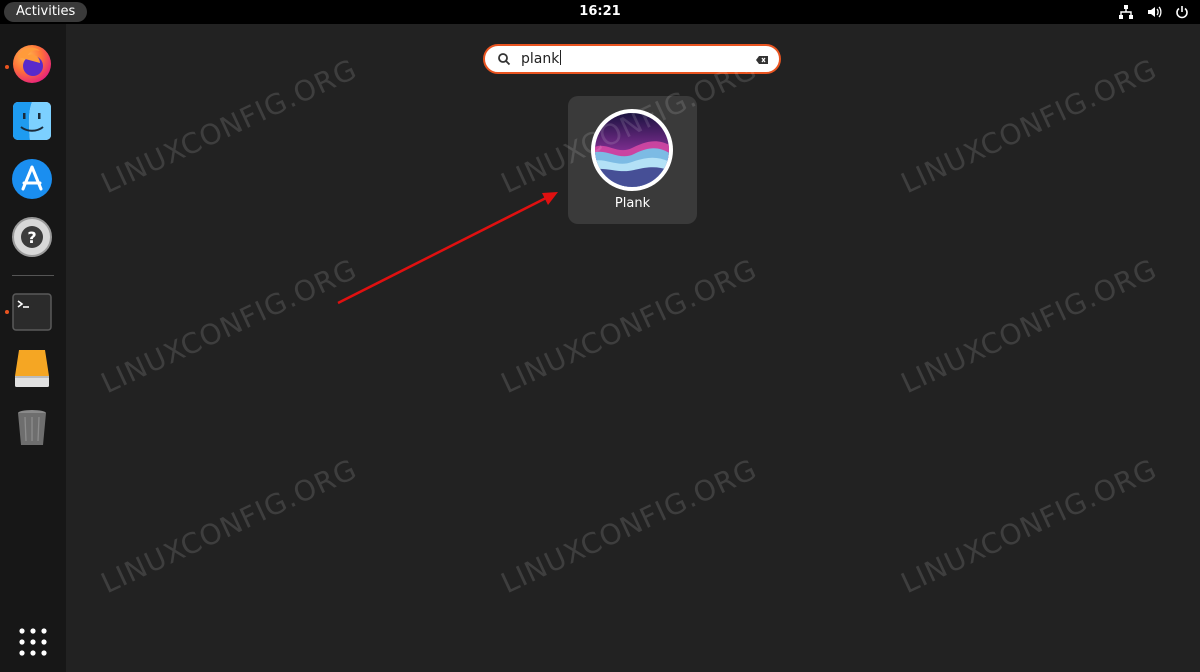  I want to click on show-apps-button, so click(33, 642).